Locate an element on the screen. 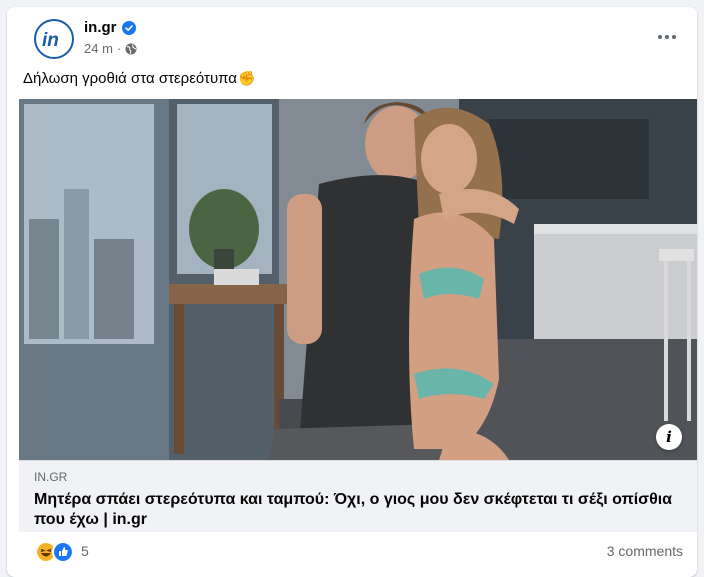 The image size is (704, 577). page-name-row: in.gr is located at coordinates (110, 27).